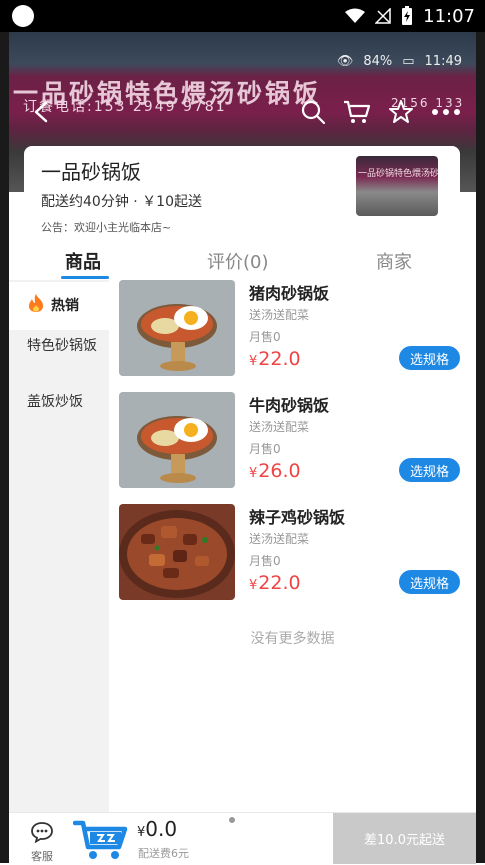 This screenshot has width=485, height=865. Describe the element at coordinates (378, 61) in the screenshot. I see `photo-battery-percent: 84%` at that location.